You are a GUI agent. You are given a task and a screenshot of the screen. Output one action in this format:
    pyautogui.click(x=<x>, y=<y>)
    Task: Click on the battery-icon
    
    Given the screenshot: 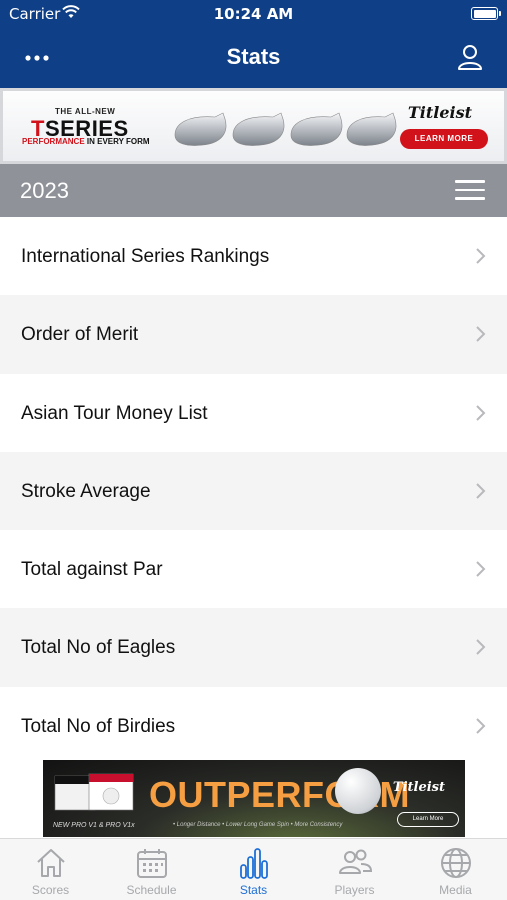 What is the action you would take?
    pyautogui.click(x=486, y=13)
    